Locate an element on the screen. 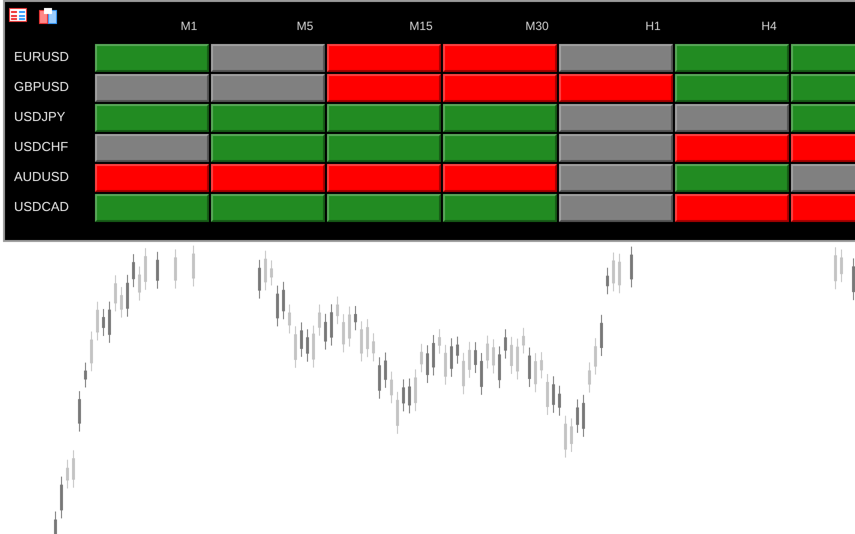 The image size is (855, 534). layout-icon is located at coordinates (48, 16).